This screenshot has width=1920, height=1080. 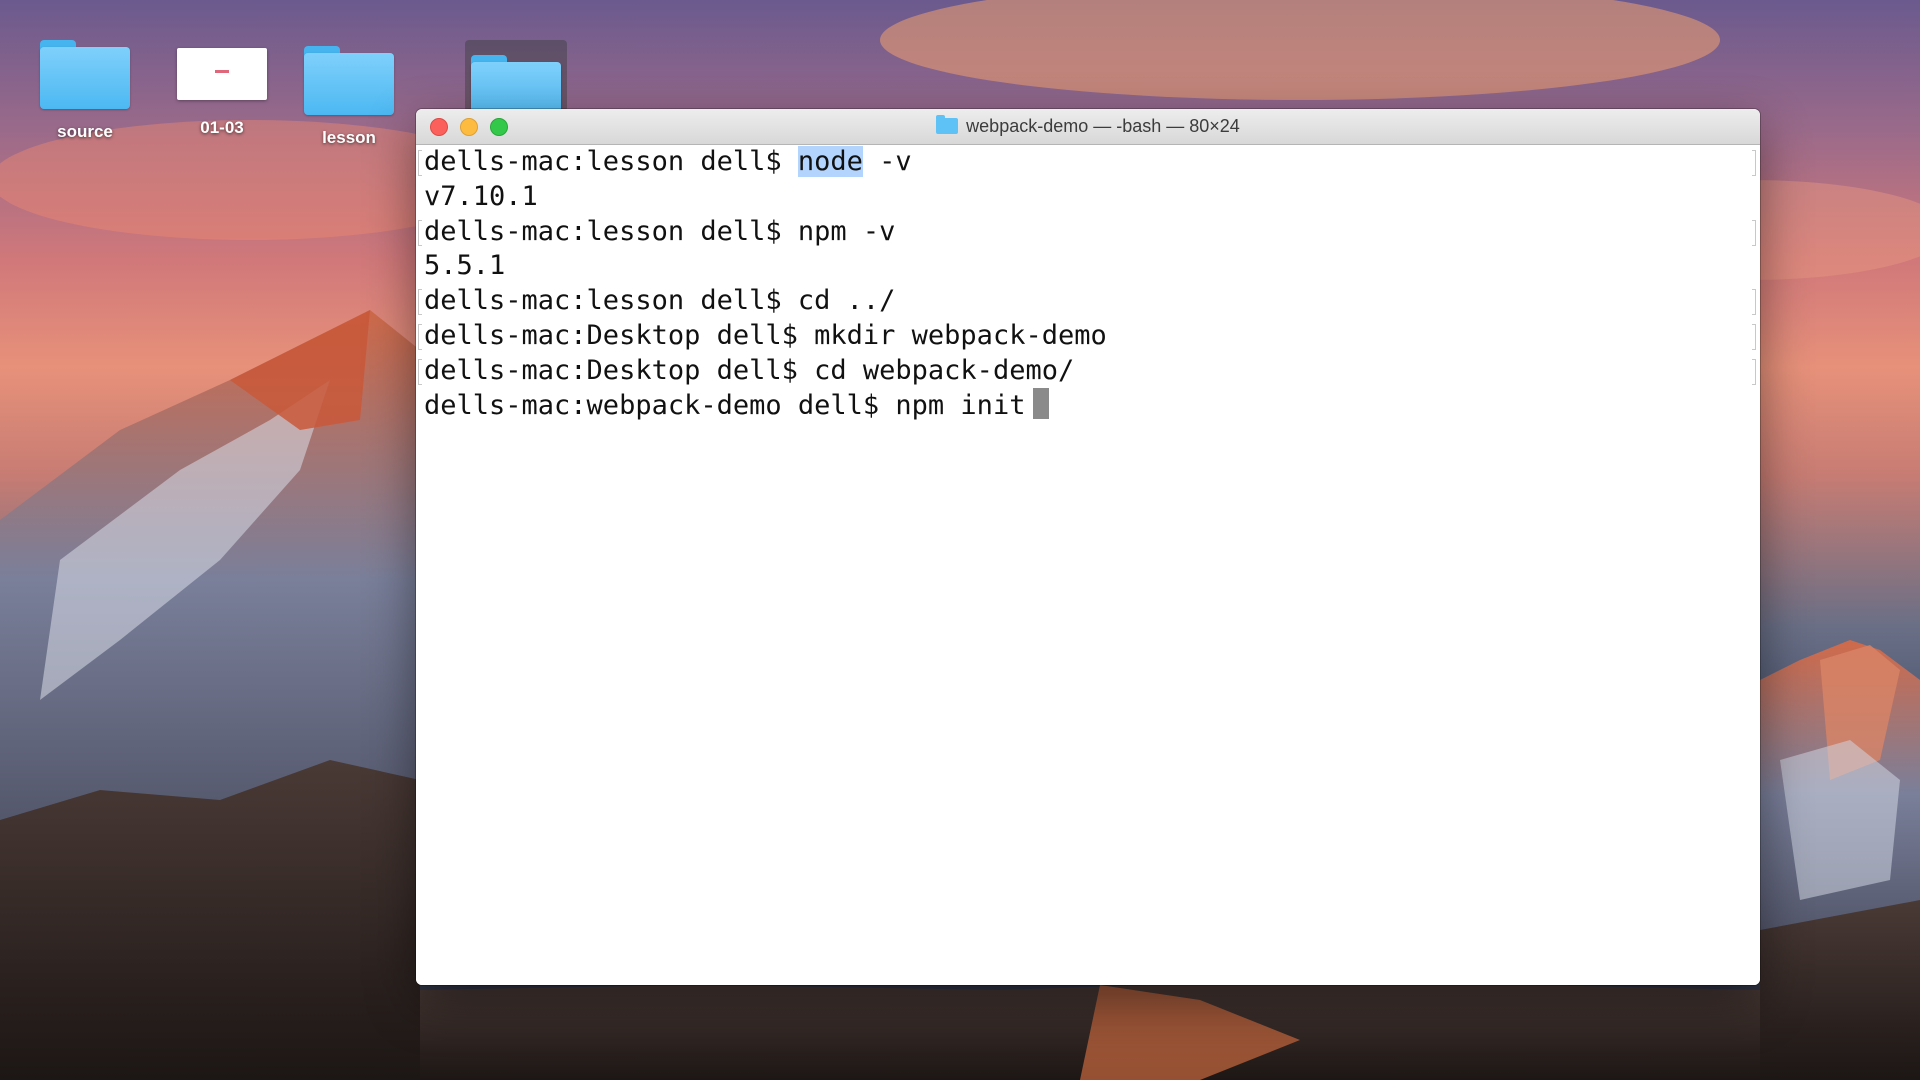 I want to click on window-title: webpack-demo — -bash — 80×24, so click(x=1088, y=126).